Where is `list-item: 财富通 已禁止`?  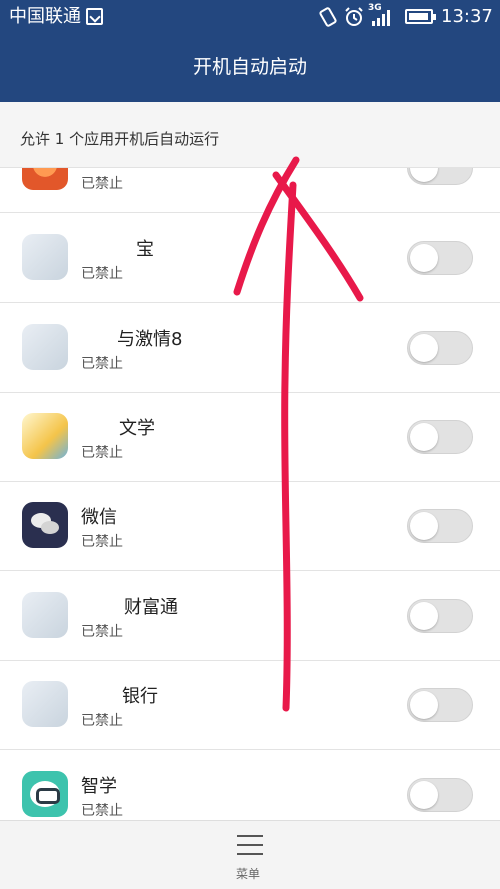
list-item: 财富通 已禁止 is located at coordinates (250, 616).